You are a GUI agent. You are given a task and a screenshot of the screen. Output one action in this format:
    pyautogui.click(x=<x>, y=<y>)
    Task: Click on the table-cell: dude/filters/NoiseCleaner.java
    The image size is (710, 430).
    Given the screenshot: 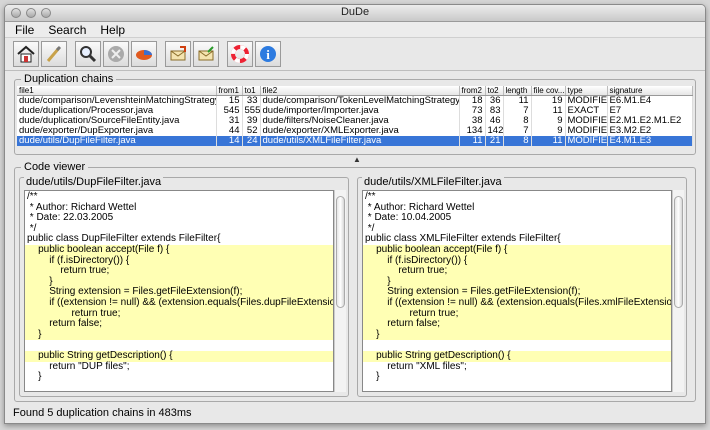 What is the action you would take?
    pyautogui.click(x=360, y=121)
    